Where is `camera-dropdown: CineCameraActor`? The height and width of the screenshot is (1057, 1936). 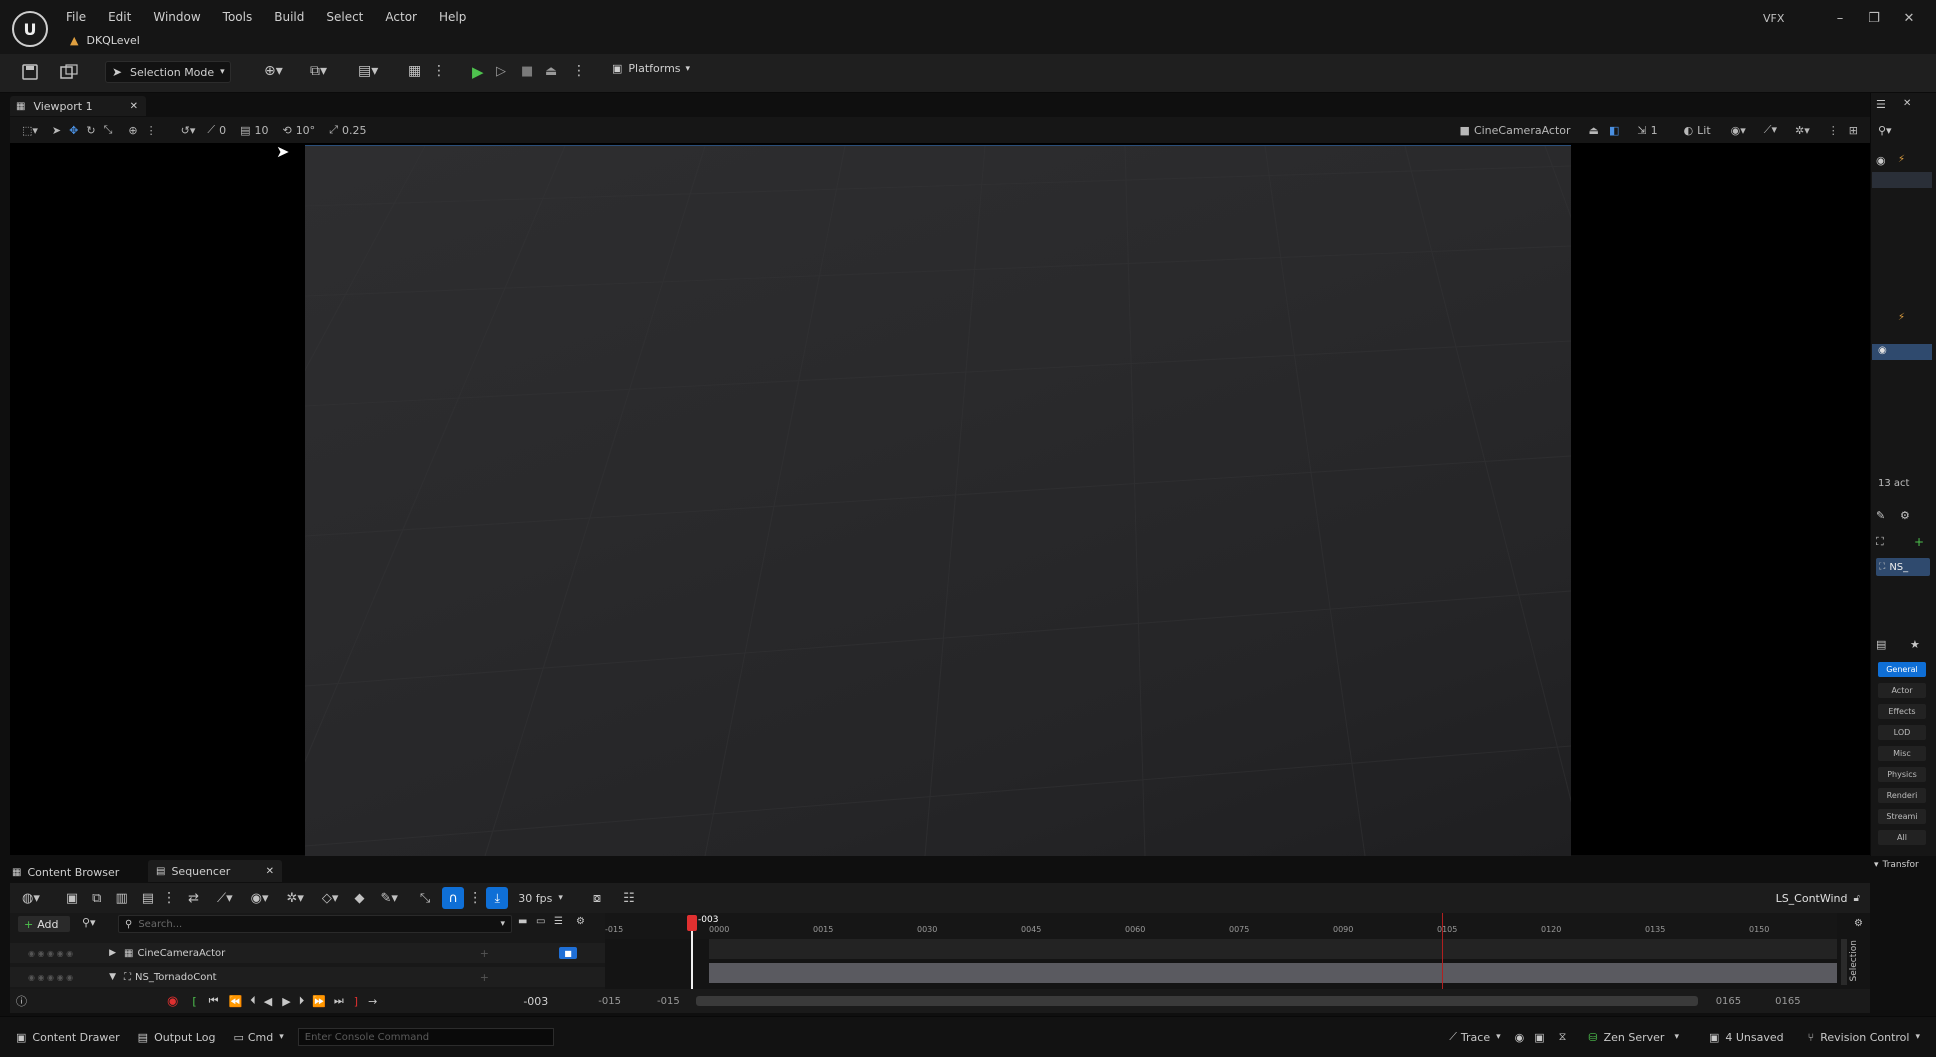 camera-dropdown: CineCameraActor is located at coordinates (1522, 130).